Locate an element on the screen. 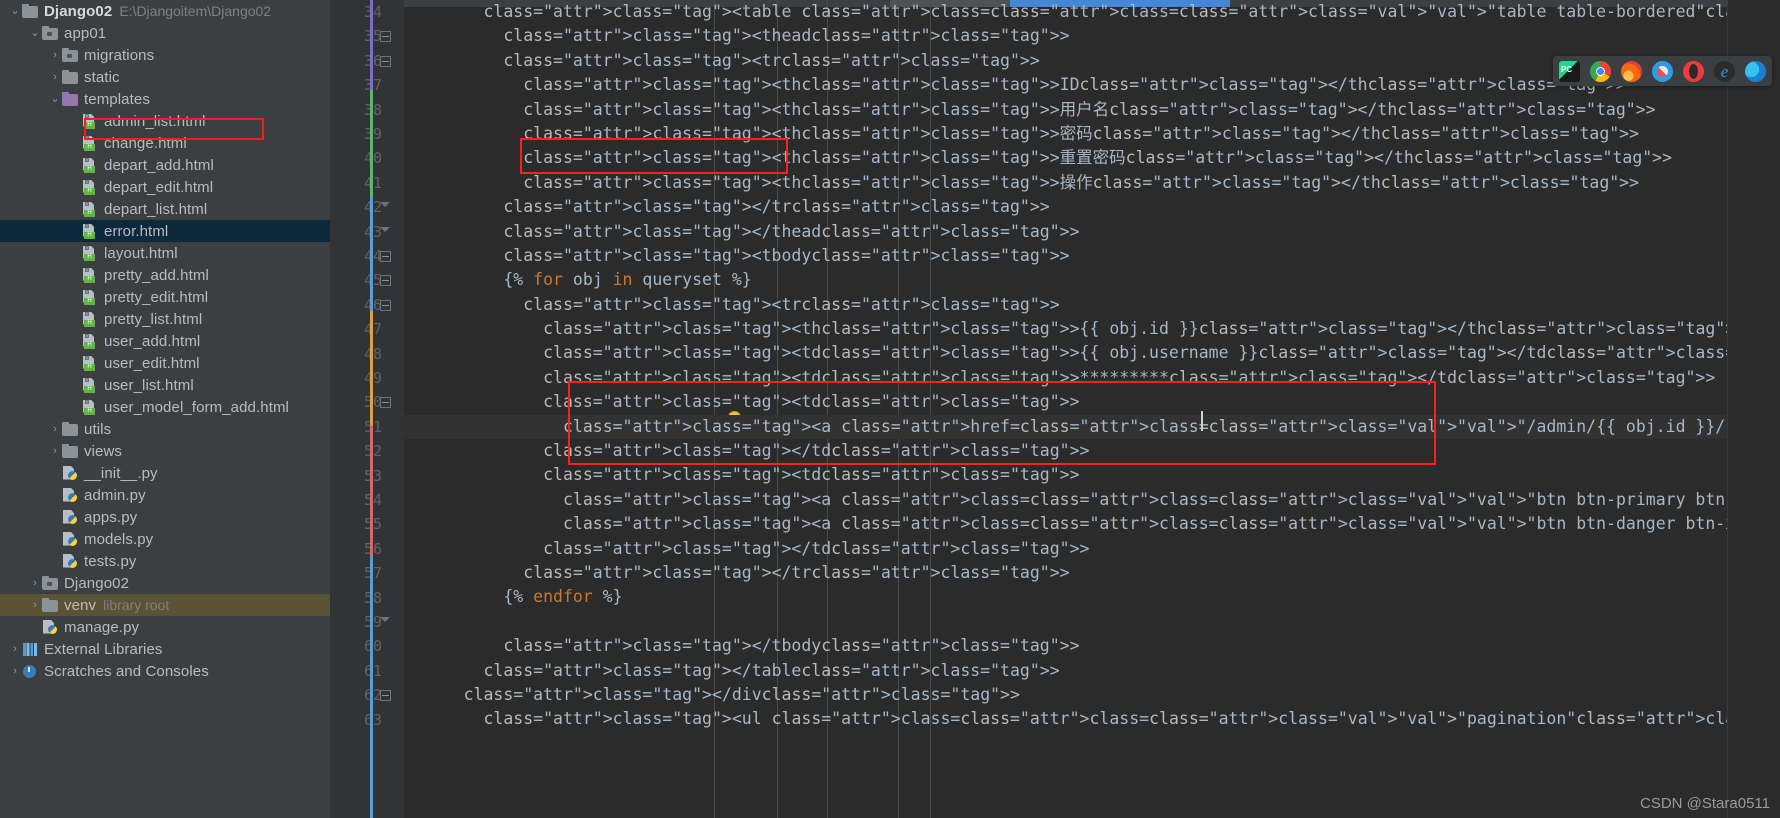  tree-row-label: user_edit.html is located at coordinates (152, 363).